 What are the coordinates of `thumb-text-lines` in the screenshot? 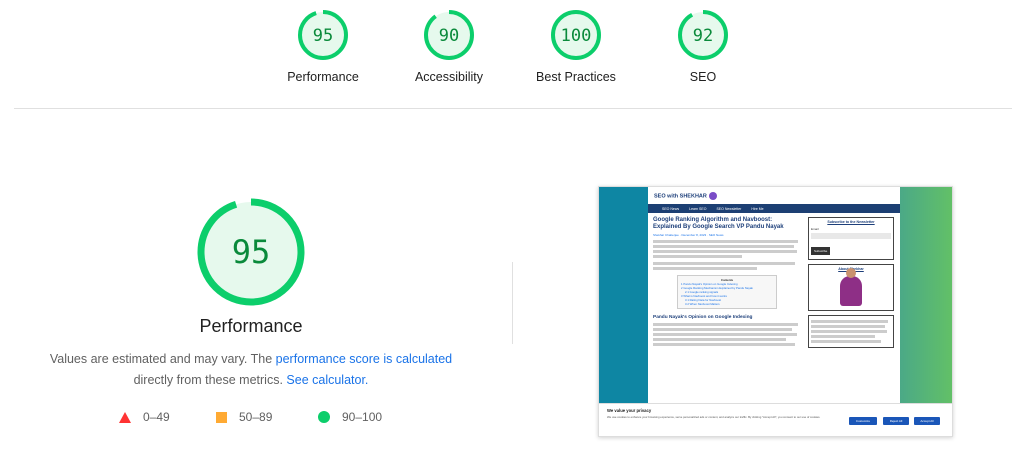 It's located at (727, 255).